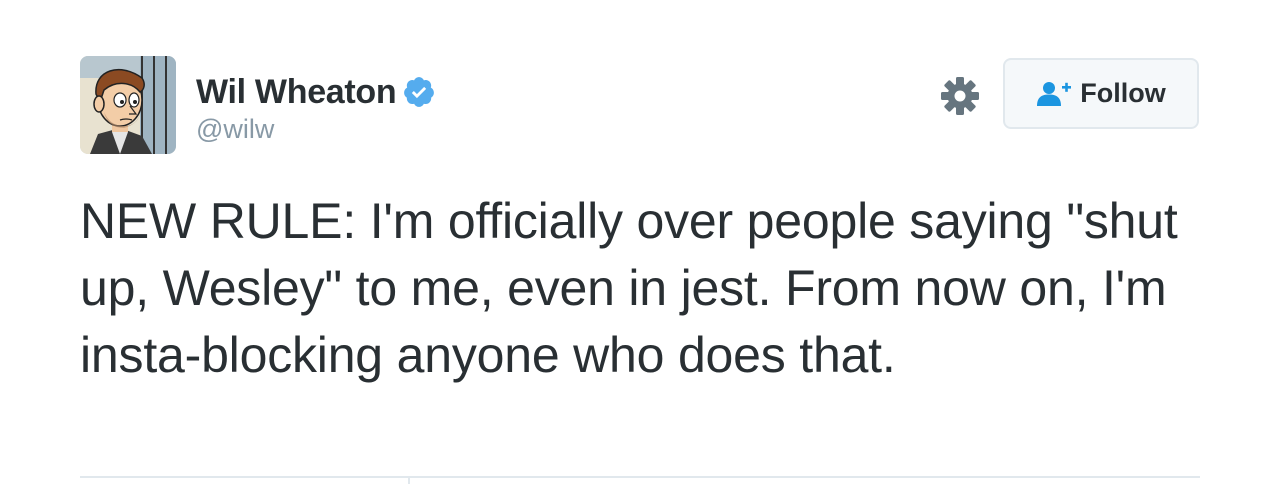 This screenshot has width=1278, height=484. I want to click on follow-button: Follow, so click(1101, 93).